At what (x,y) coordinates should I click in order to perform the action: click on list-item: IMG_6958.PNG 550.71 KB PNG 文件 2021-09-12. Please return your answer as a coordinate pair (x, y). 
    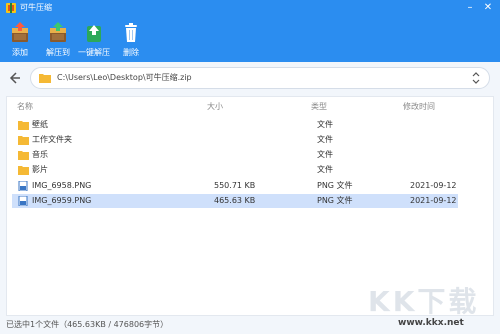
    Looking at the image, I should click on (235, 186).